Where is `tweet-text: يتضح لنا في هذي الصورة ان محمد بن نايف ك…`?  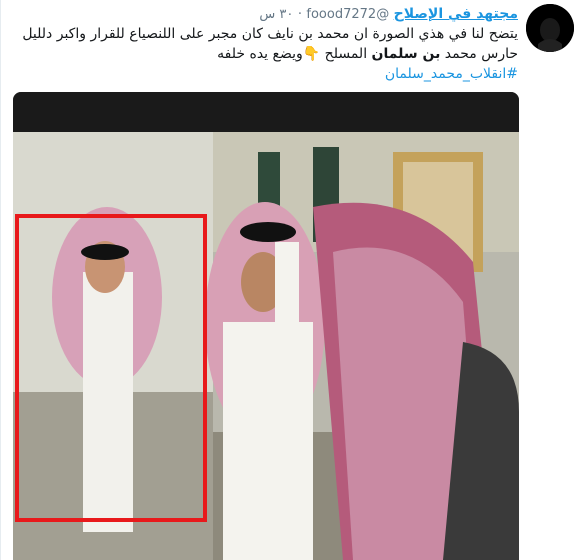
tweet-text: يتضح لنا في هذي الصورة ان محمد بن نايف ك… is located at coordinates (264, 54).